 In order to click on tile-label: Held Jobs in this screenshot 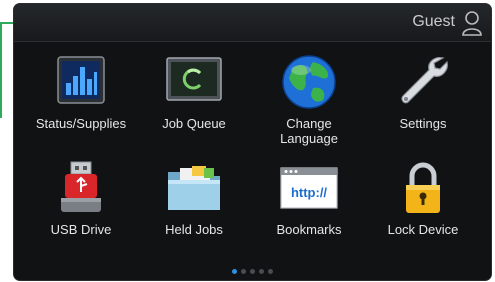, I will do `click(194, 229)`.